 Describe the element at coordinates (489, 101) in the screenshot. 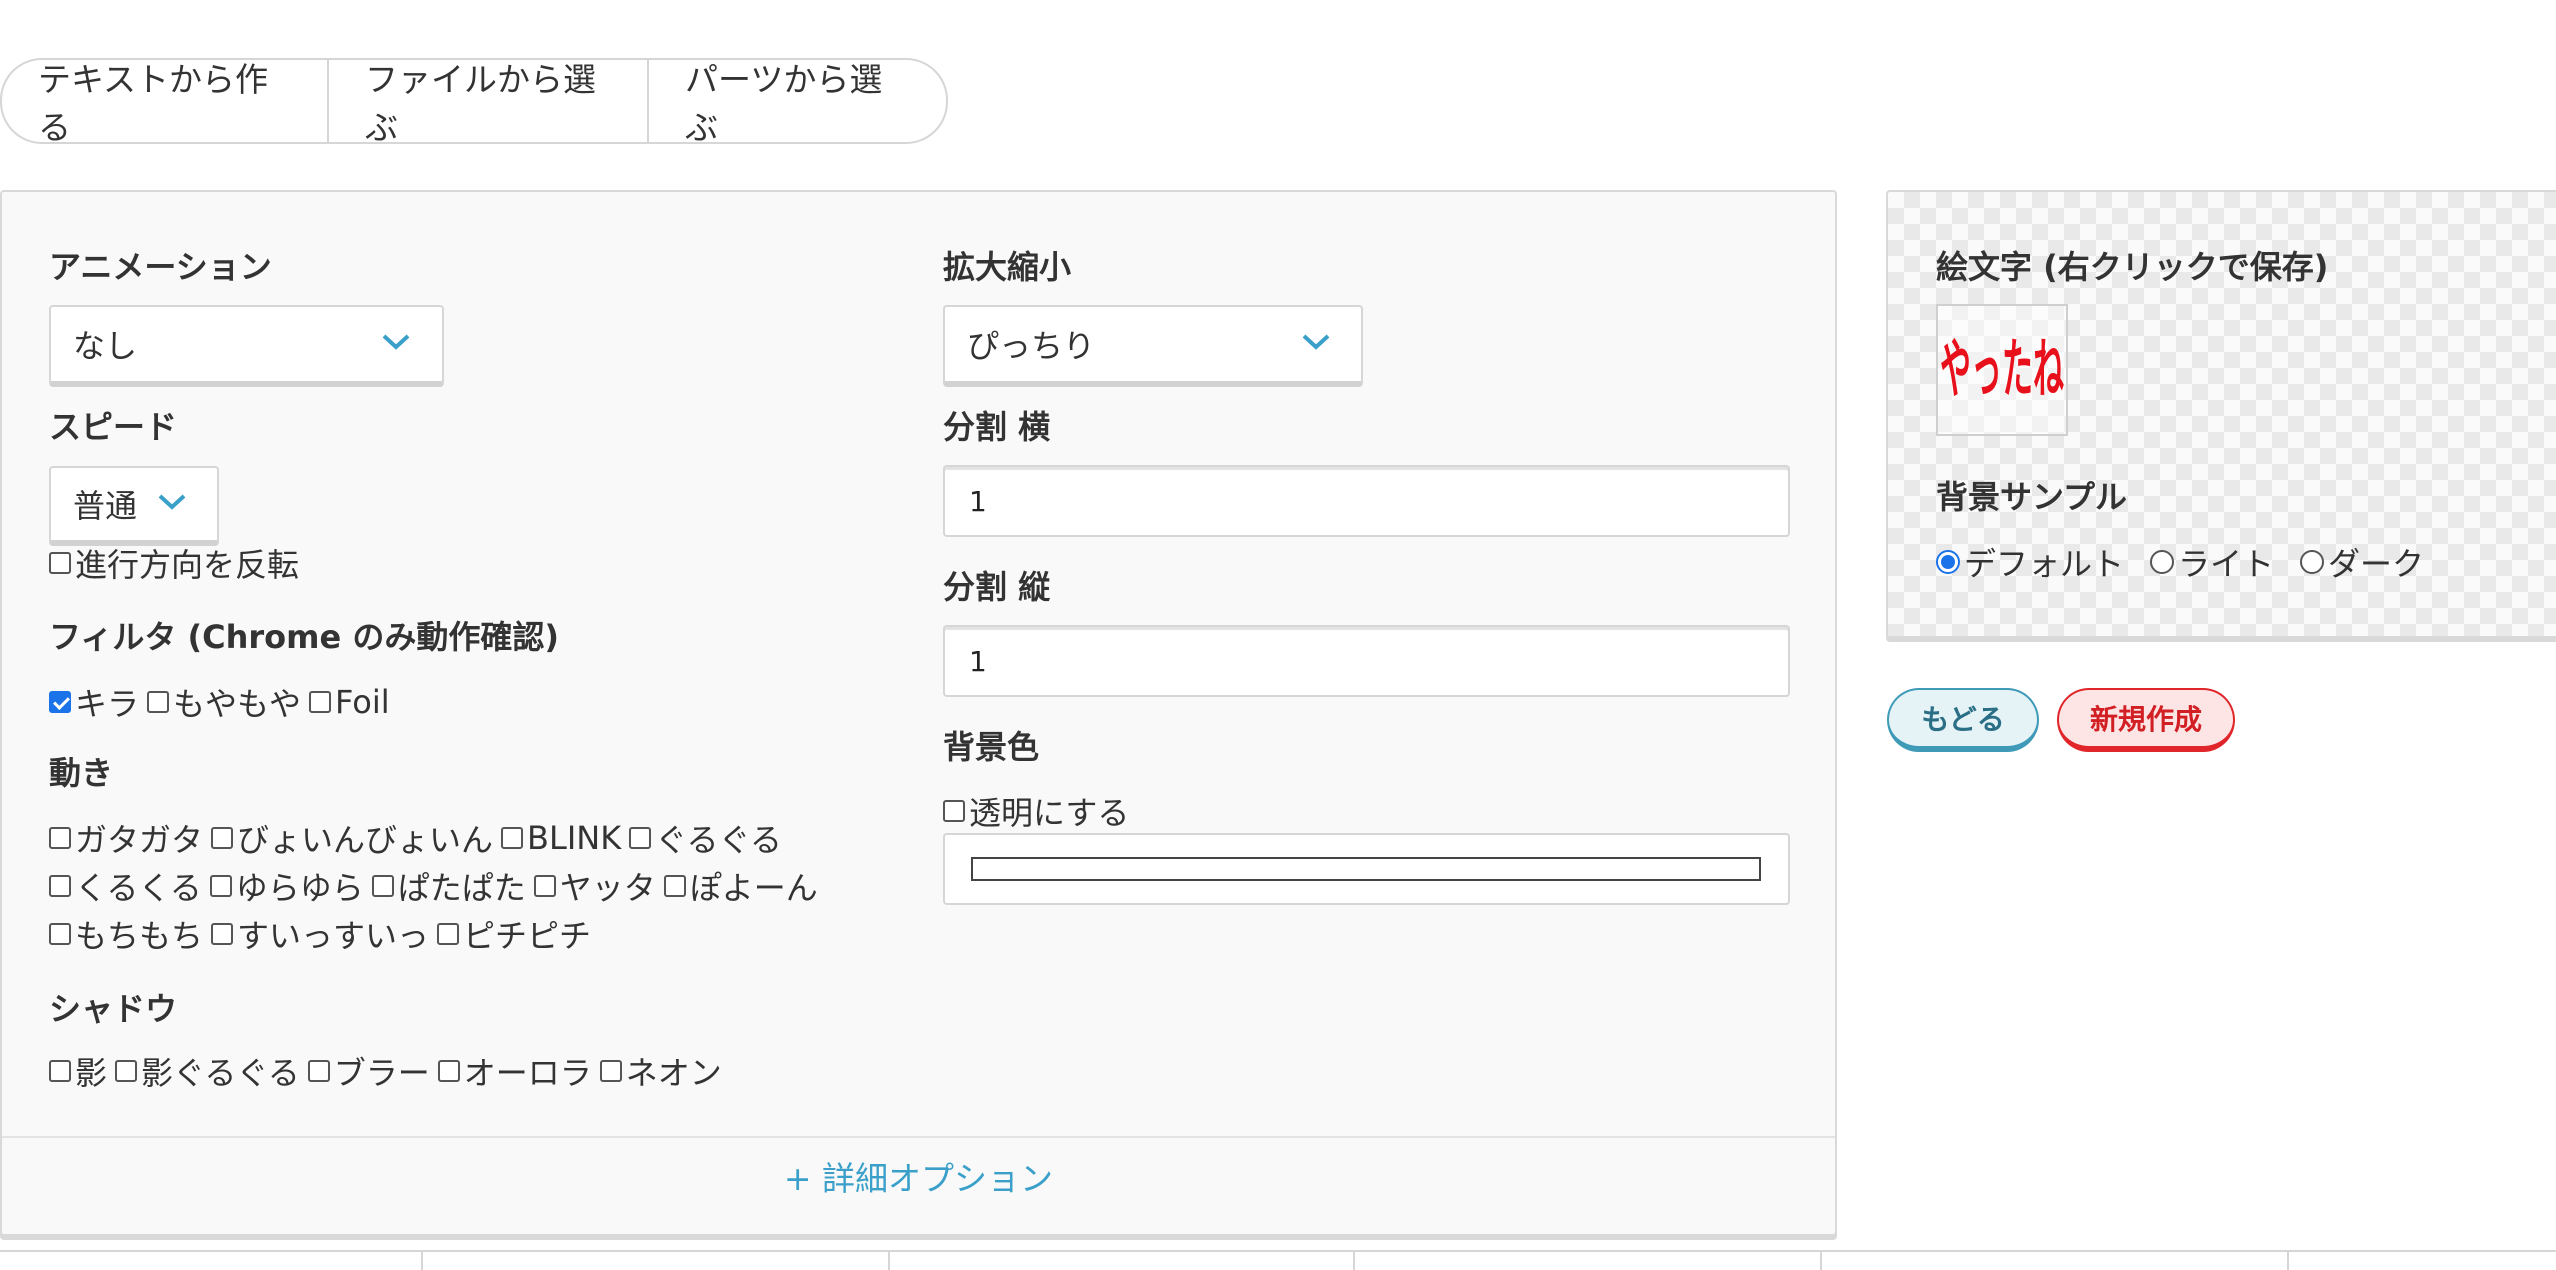

I see `tab-from-file: ファイルから選ぶ` at that location.